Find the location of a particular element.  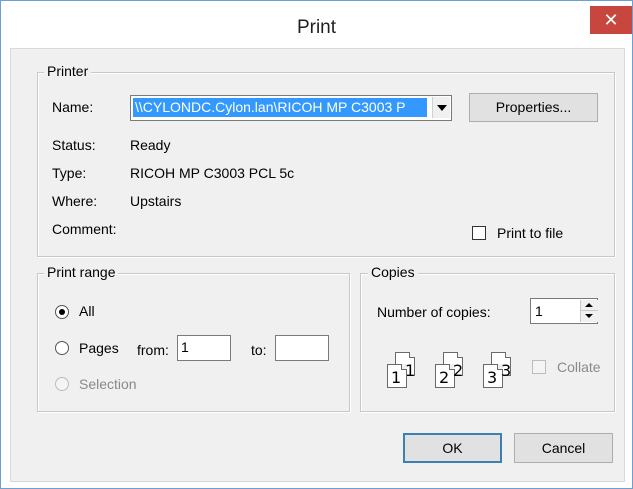

spin-up-icon is located at coordinates (589, 305).